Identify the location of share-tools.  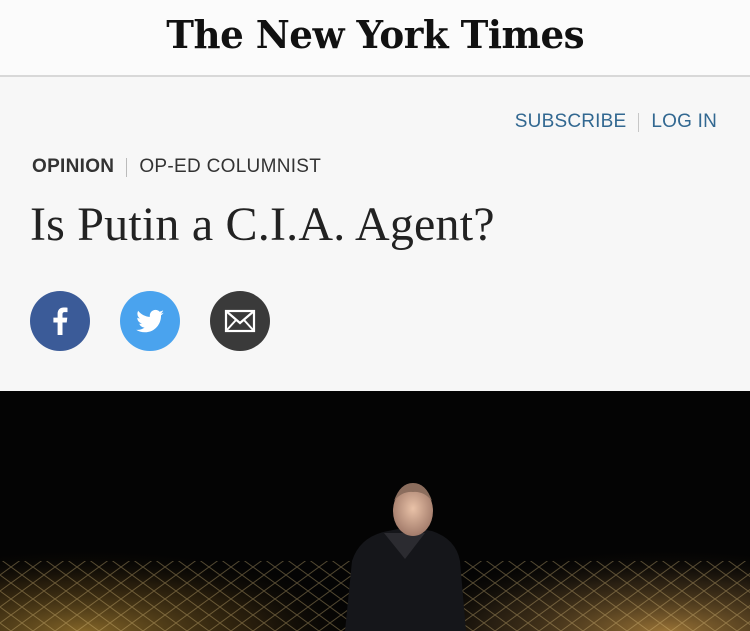
(150, 321).